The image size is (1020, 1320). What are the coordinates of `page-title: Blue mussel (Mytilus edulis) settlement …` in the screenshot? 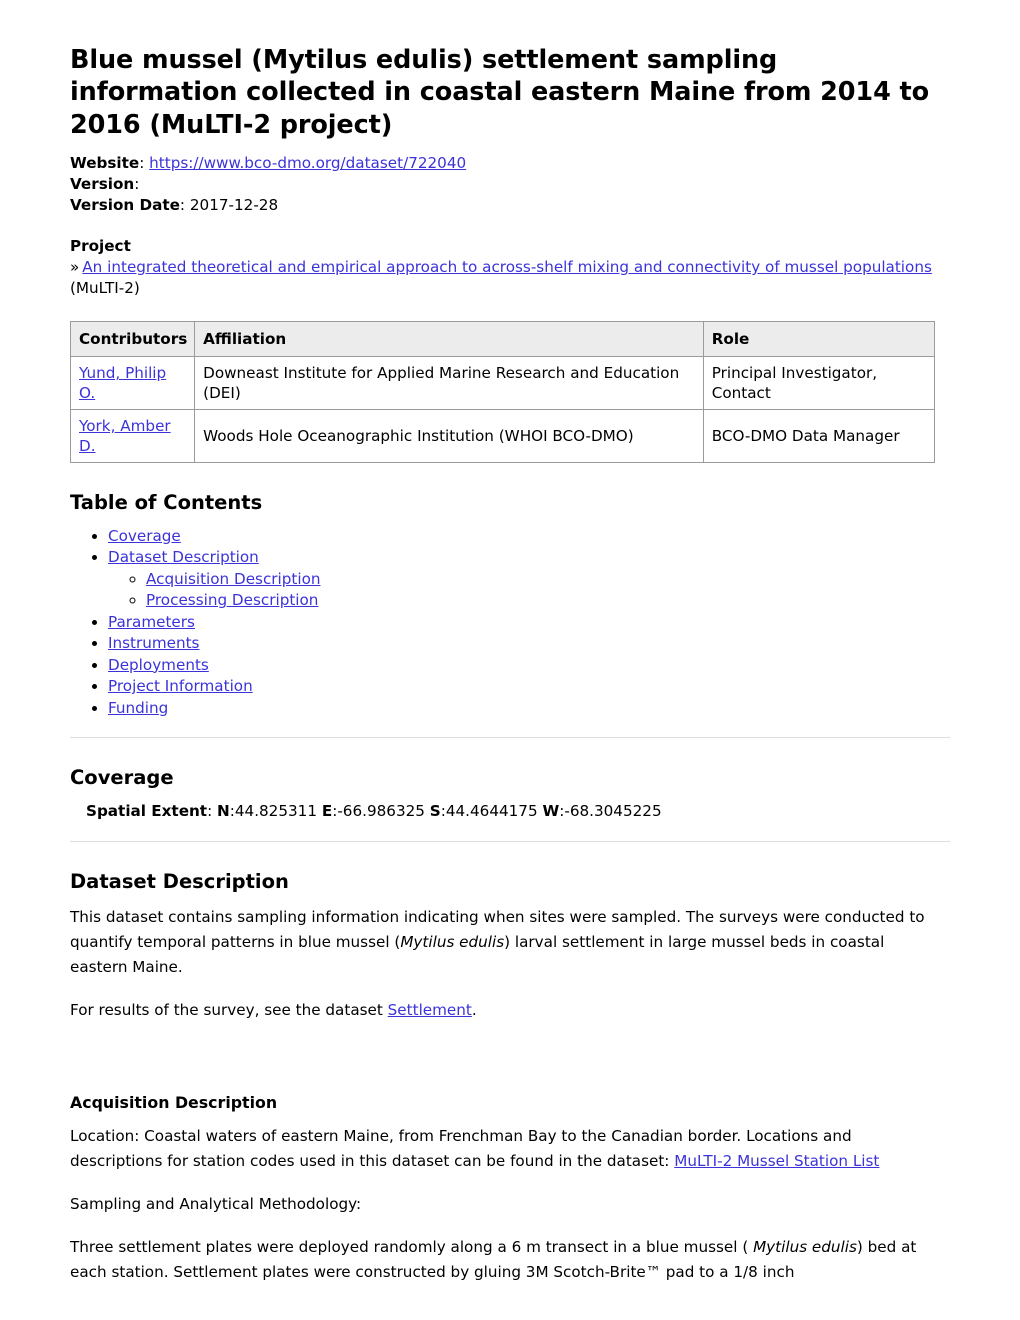 It's located at (500, 92).